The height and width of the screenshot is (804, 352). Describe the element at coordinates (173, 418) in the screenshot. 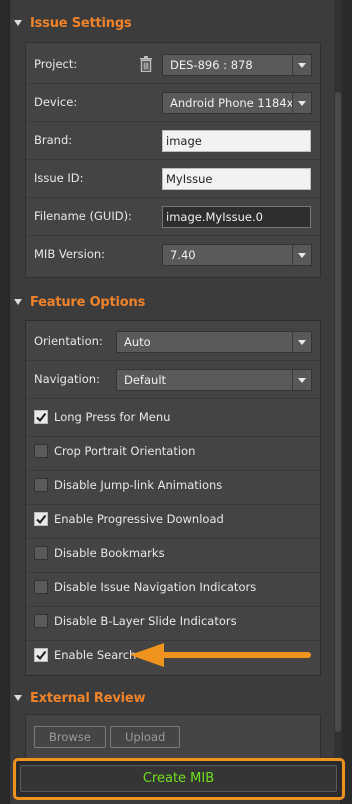

I see `checkbox-row: Long Press for Menu` at that location.